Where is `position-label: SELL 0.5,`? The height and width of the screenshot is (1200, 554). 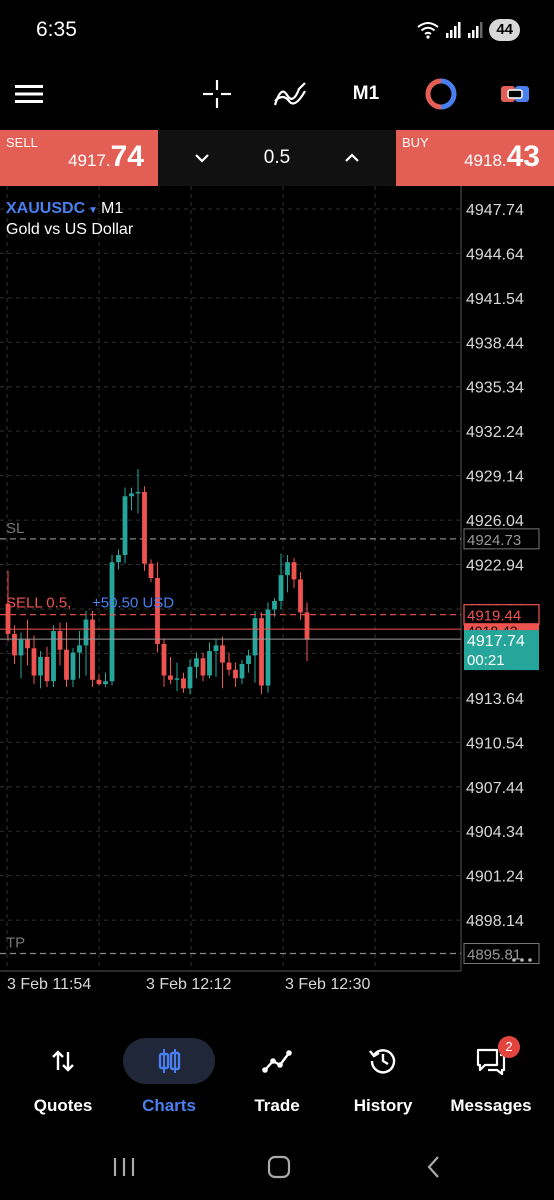
position-label: SELL 0.5, is located at coordinates (38, 603).